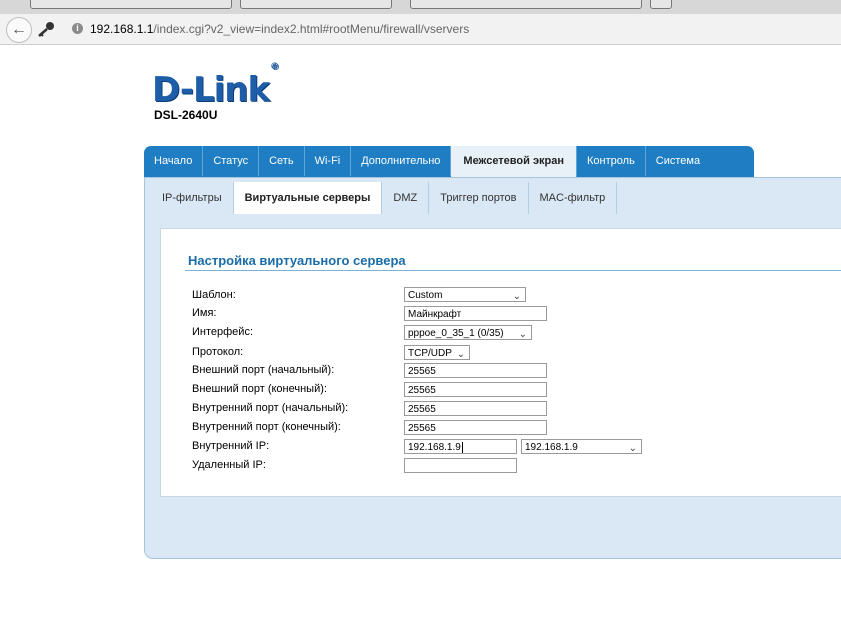 The width and height of the screenshot is (841, 624). I want to click on subtab-ip-filters: IP-фильтры, so click(192, 198).